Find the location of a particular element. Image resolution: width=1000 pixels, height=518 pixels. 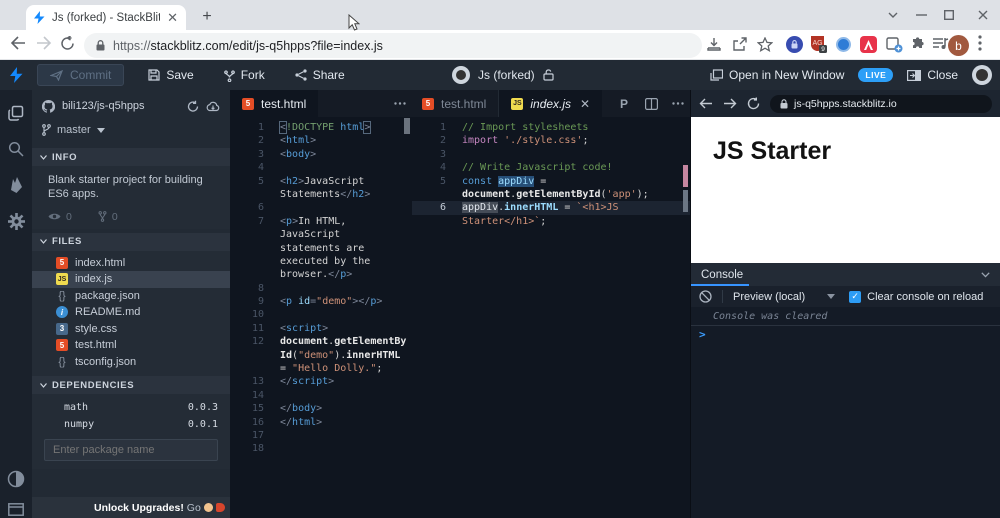

tab-index-js: JS index.js ✕ is located at coordinates (551, 103).